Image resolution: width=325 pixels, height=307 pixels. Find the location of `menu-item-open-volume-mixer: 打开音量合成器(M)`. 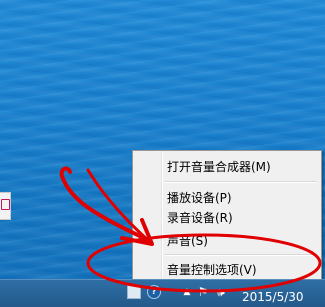

menu-item-open-volume-mixer: 打开音量合成器(M) is located at coordinates (227, 167).